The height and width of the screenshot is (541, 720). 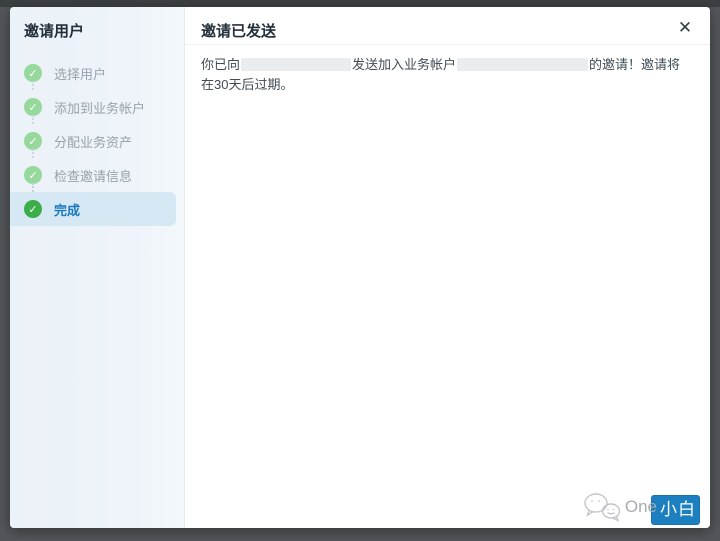 I want to click on page-title: 邀请已发送, so click(x=239, y=31).